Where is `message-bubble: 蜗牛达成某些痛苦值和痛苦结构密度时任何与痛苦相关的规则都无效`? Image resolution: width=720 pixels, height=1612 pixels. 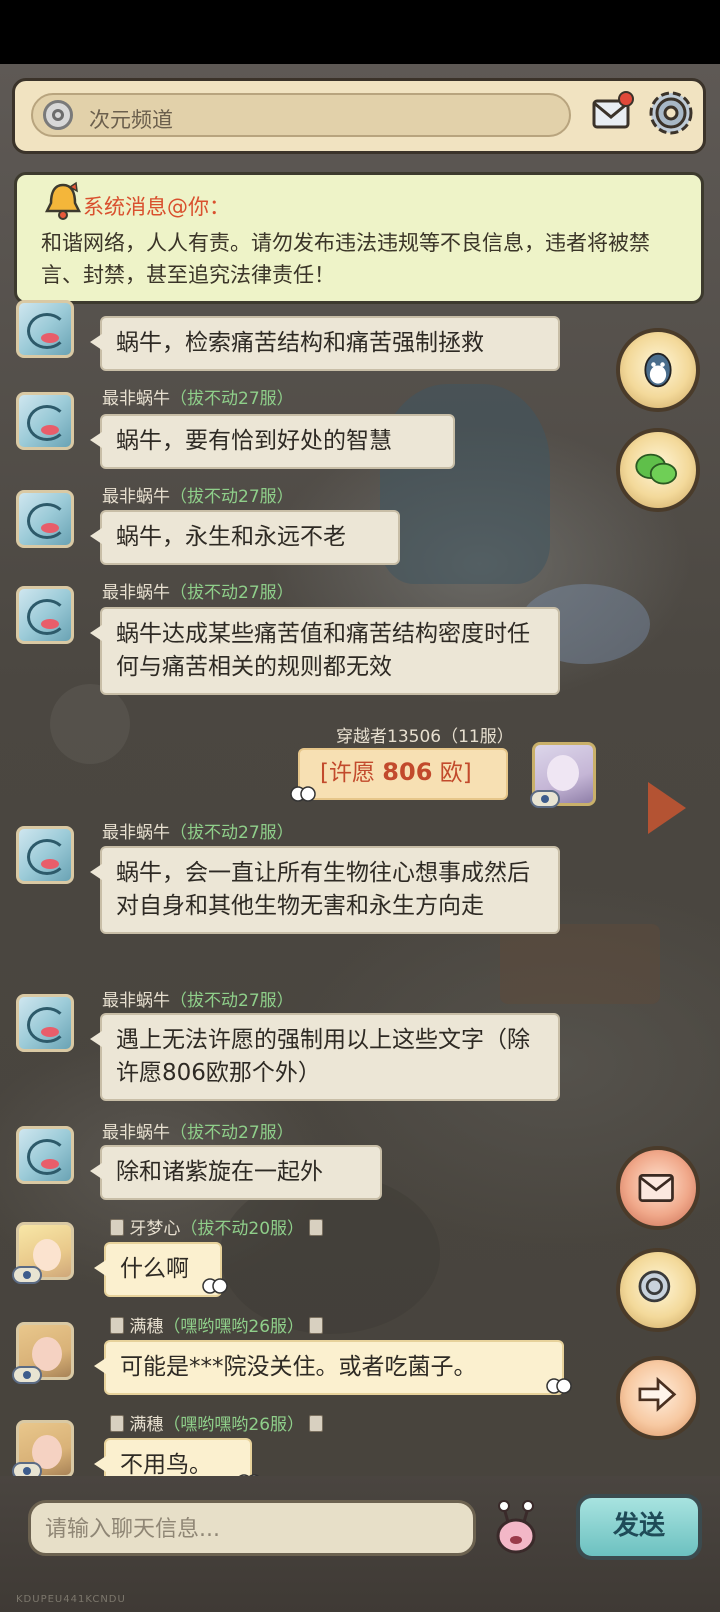 message-bubble: 蜗牛达成某些痛苦值和痛苦结构密度时任何与痛苦相关的规则都无效 is located at coordinates (325, 651).